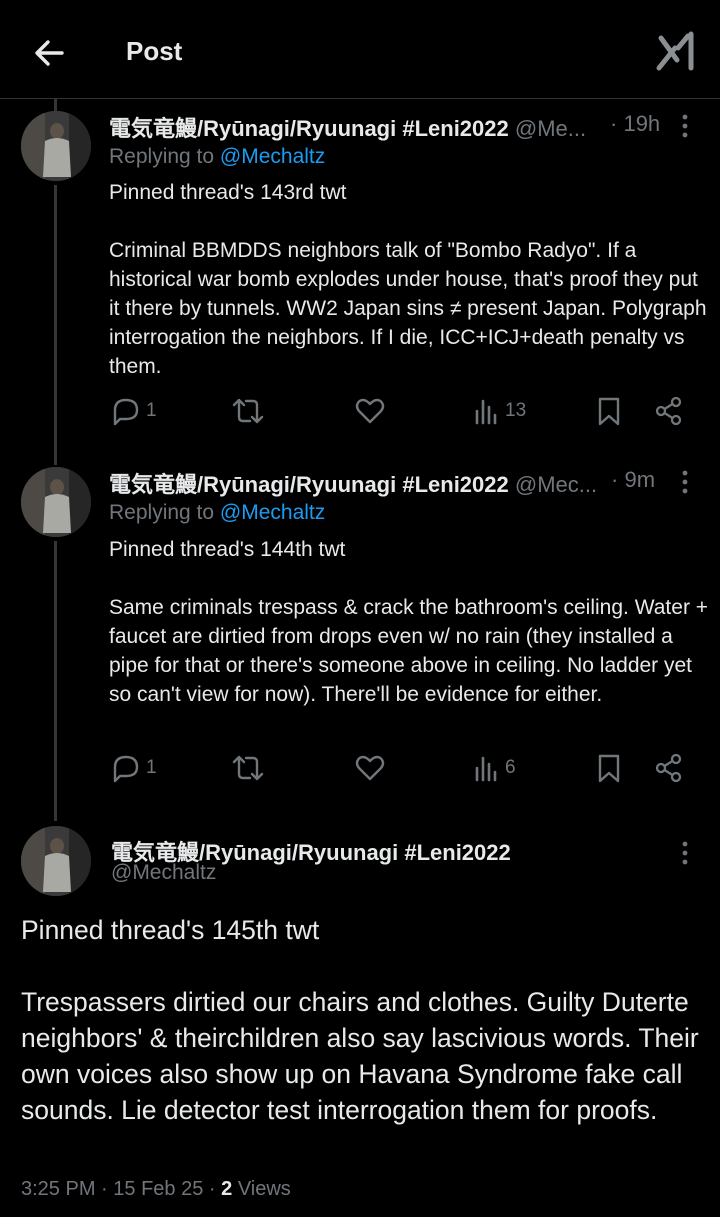 This screenshot has height=1217, width=720. Describe the element at coordinates (49, 53) in the screenshot. I see `arrow-left-icon` at that location.